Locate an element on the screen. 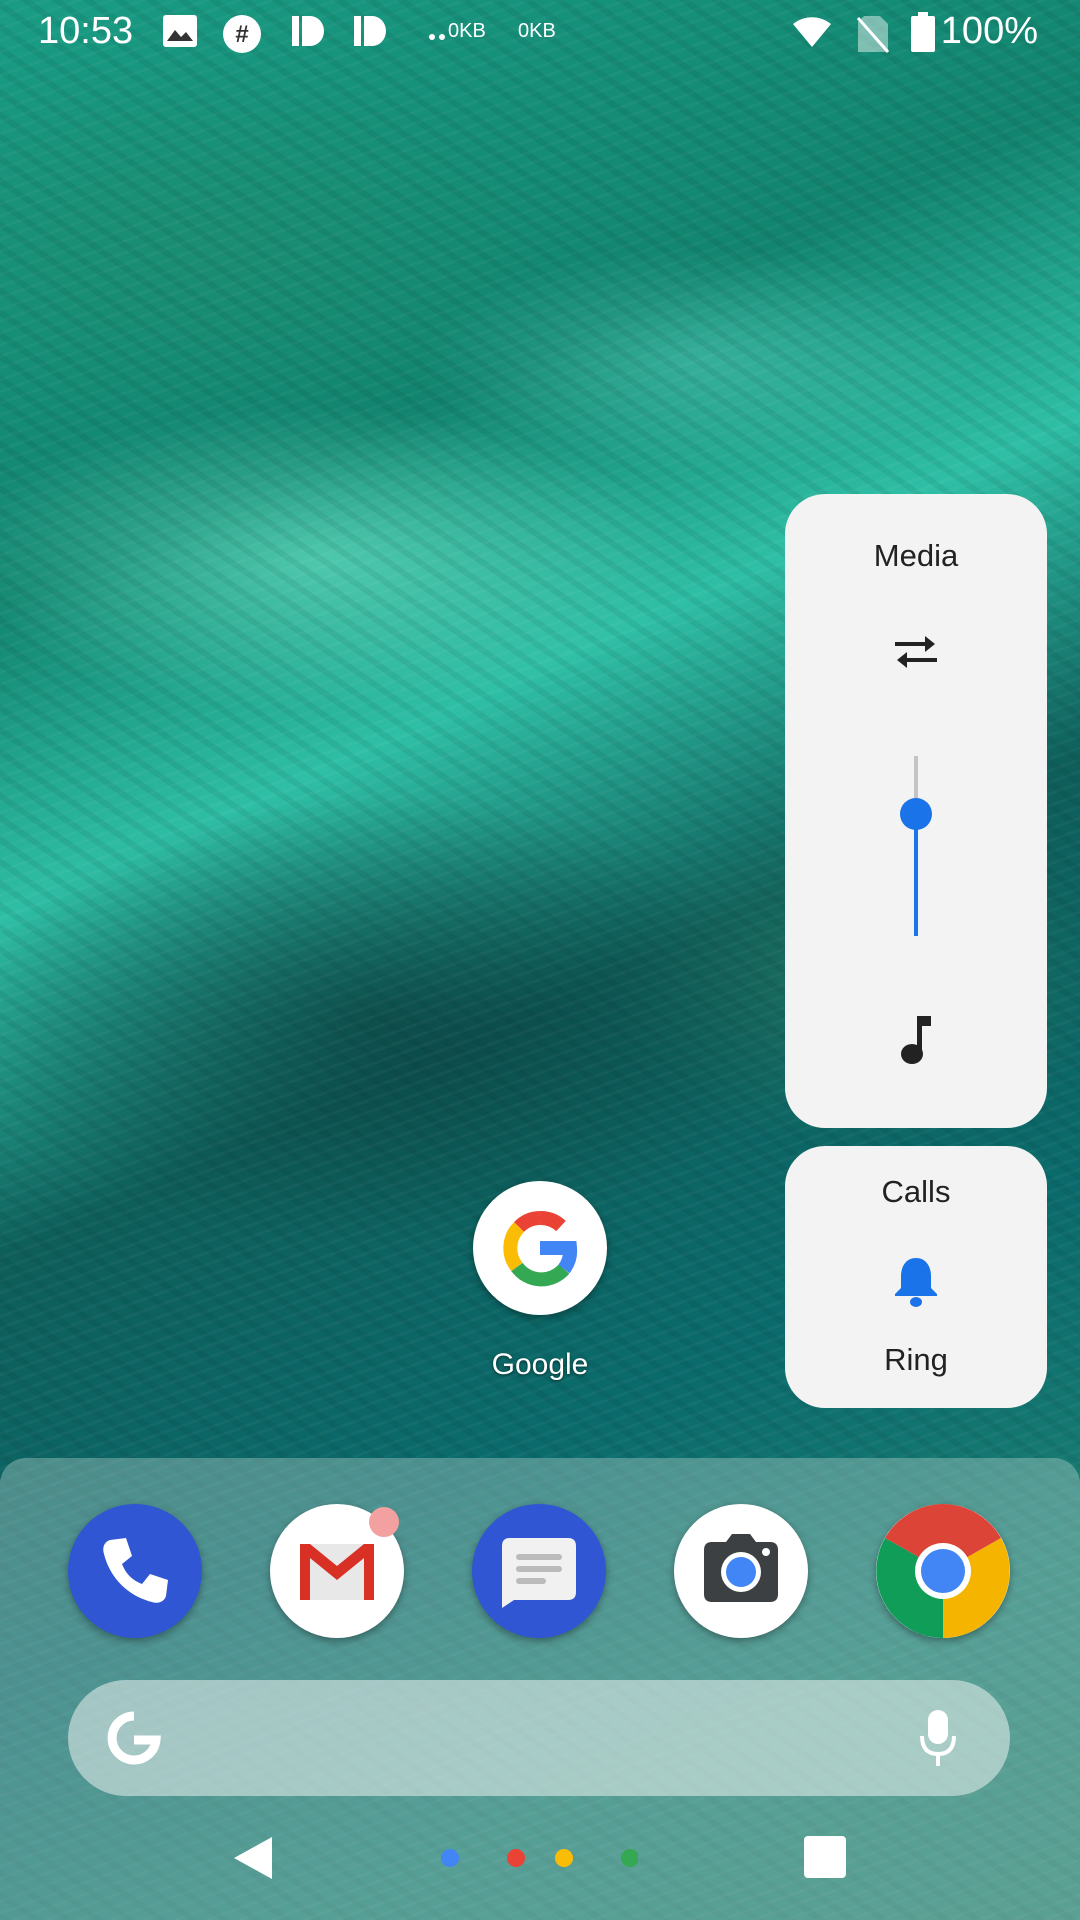 Image resolution: width=1080 pixels, height=1920 pixels. google-app-label: Google is located at coordinates (540, 1364).